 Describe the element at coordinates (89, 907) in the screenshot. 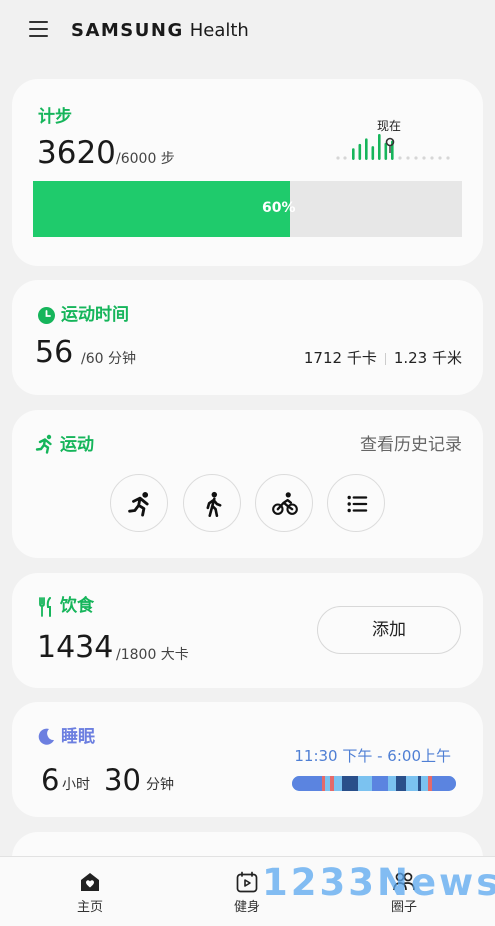

I see `nav-home-label: 主页` at that location.